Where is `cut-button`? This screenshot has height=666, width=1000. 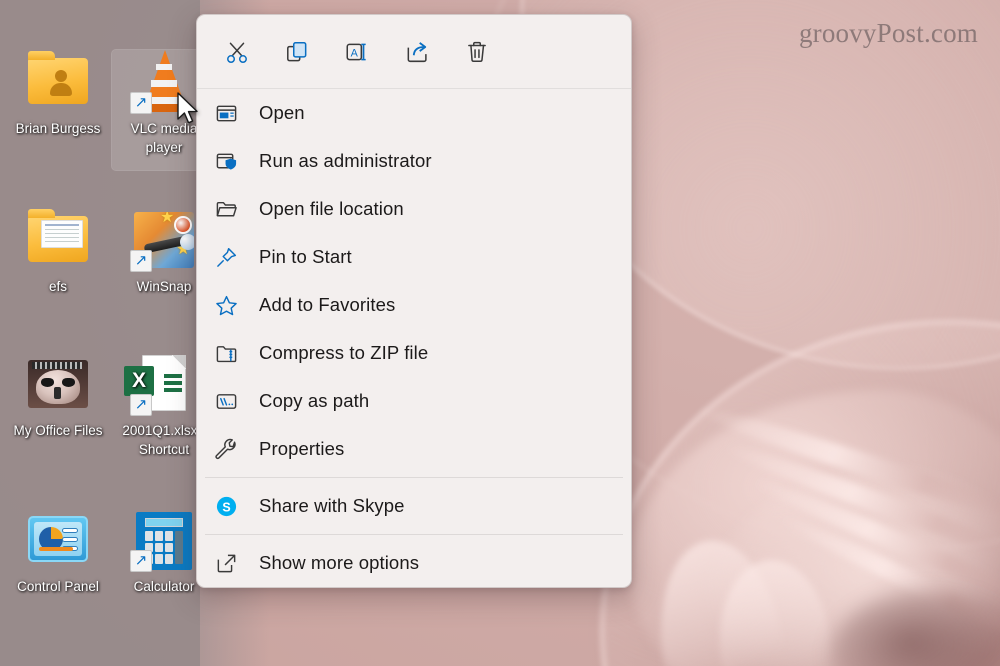 cut-button is located at coordinates (237, 52).